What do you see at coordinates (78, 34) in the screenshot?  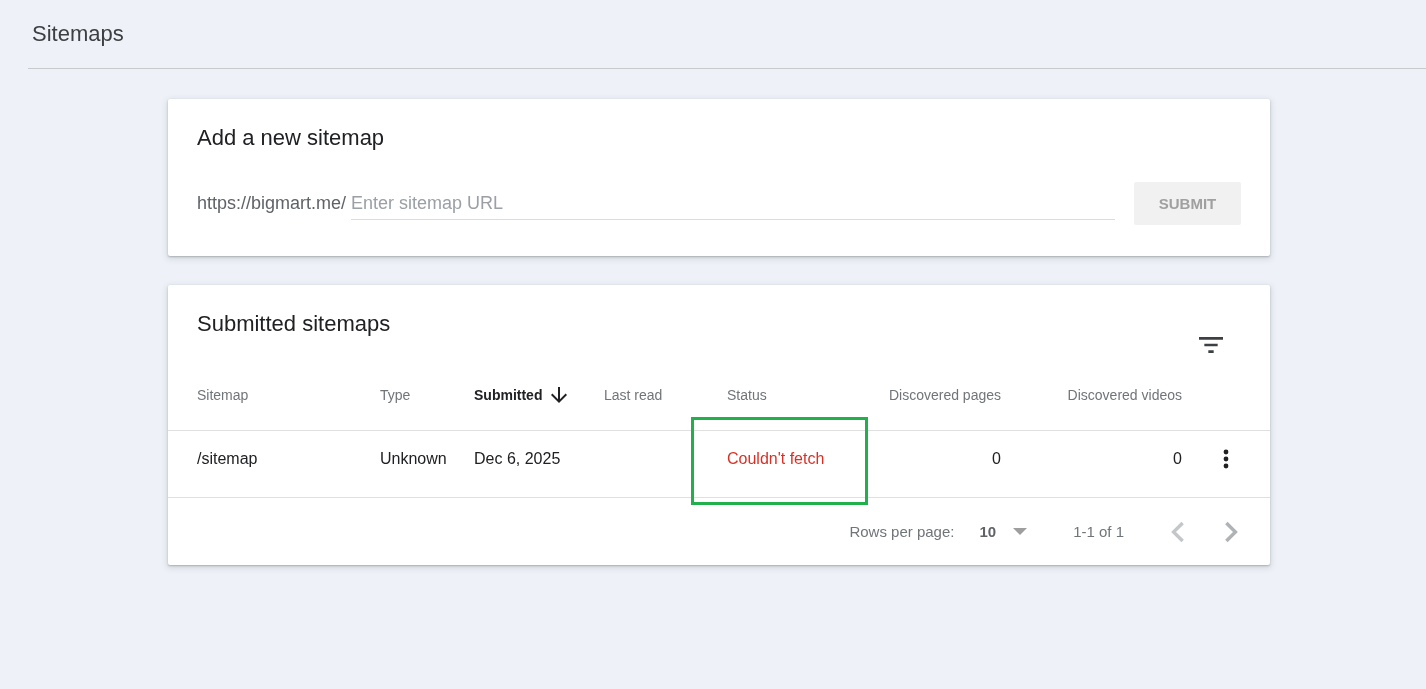 I see `page-title: Sitemaps` at bounding box center [78, 34].